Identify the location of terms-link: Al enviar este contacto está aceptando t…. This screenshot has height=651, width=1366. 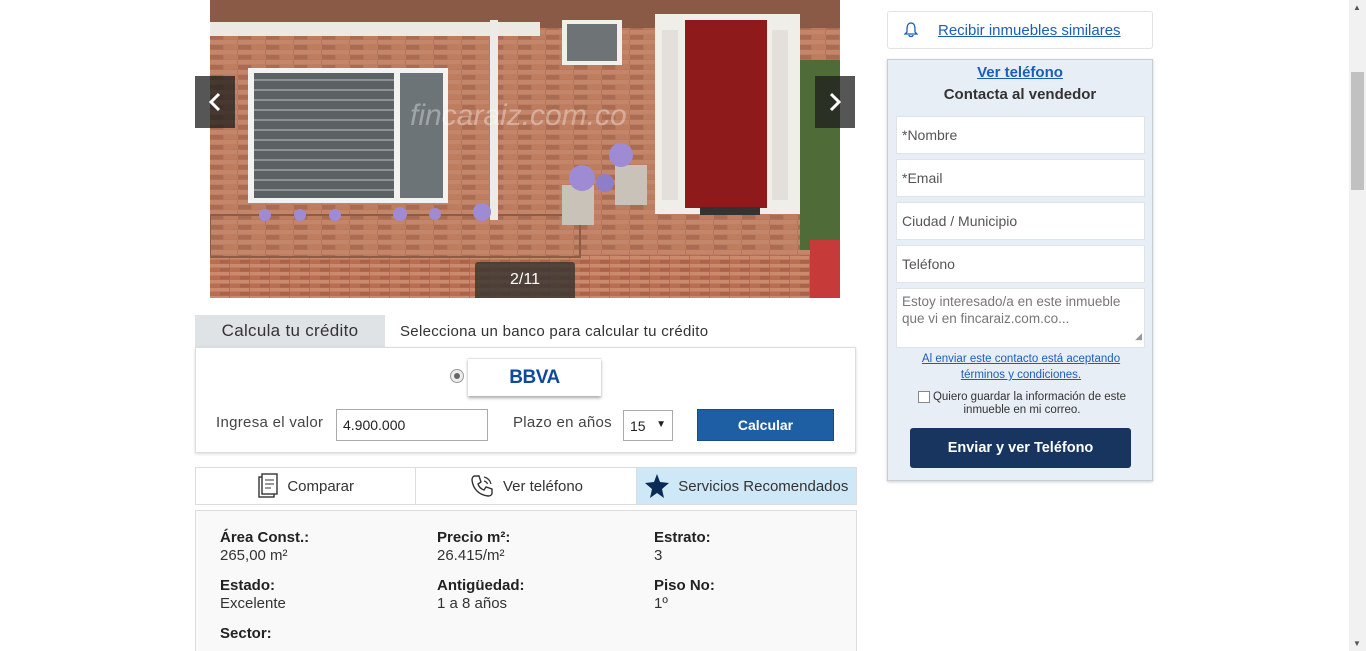
(1021, 367).